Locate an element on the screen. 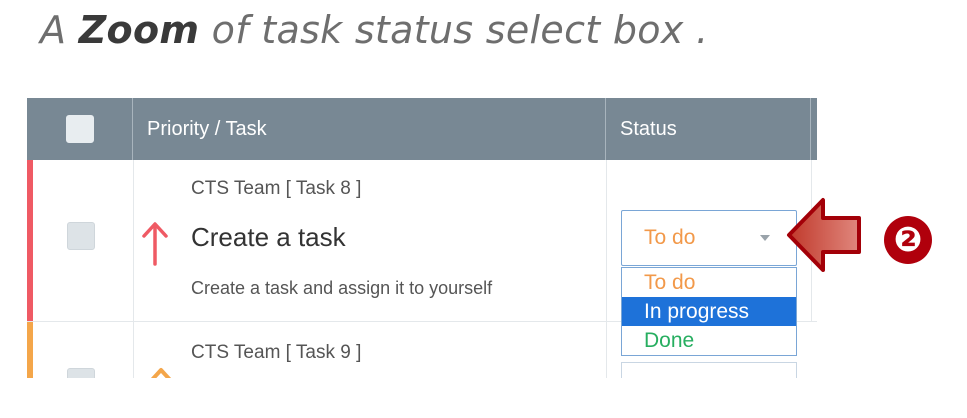 Image resolution: width=967 pixels, height=418 pixels. header-priority-task: Priority / Task is located at coordinates (369, 129).